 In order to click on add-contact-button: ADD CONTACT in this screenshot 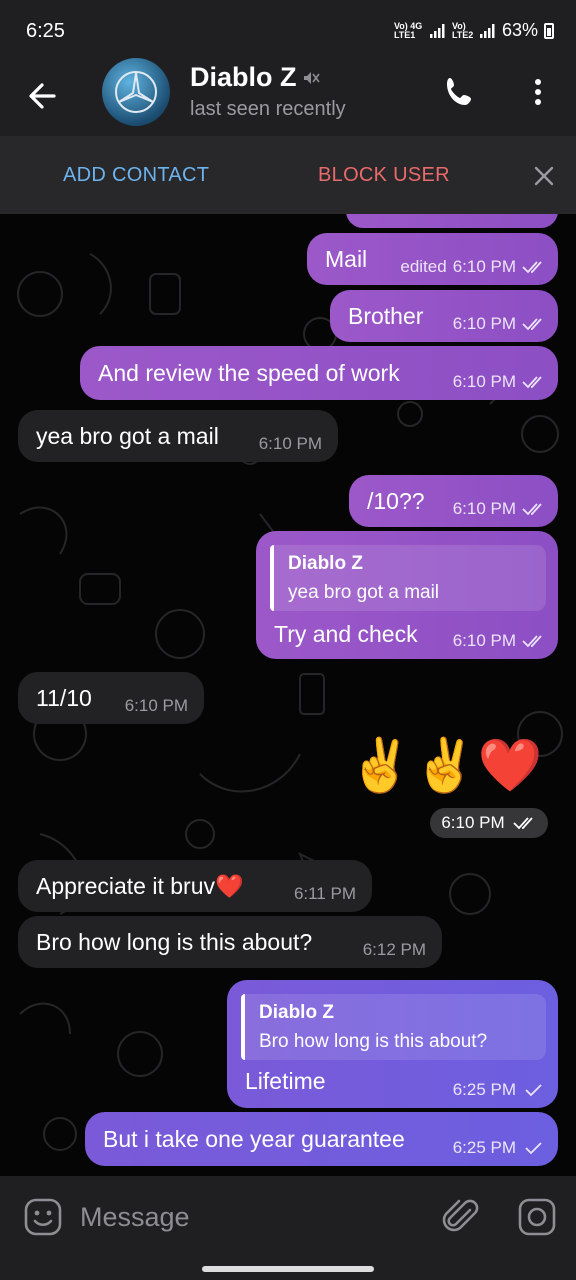, I will do `click(136, 175)`.